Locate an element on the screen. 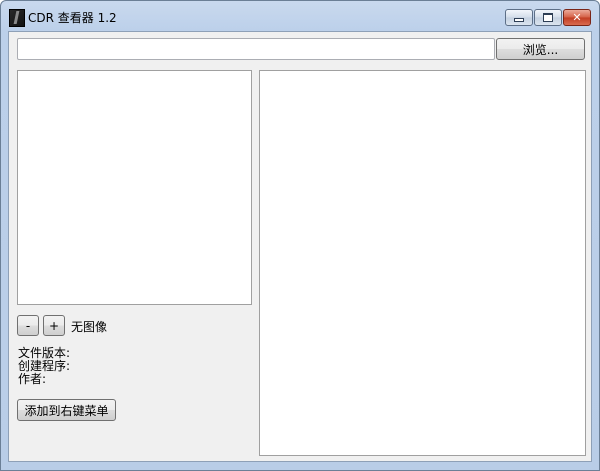 Image resolution: width=600 pixels, height=471 pixels. zoom-in-button: + is located at coordinates (54, 325).